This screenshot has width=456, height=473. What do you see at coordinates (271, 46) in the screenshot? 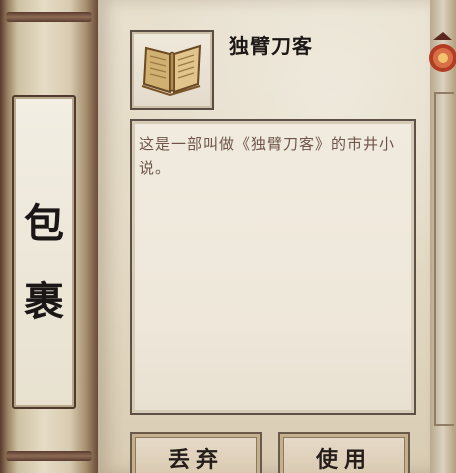
I see `item-title: 独臂刀客` at bounding box center [271, 46].